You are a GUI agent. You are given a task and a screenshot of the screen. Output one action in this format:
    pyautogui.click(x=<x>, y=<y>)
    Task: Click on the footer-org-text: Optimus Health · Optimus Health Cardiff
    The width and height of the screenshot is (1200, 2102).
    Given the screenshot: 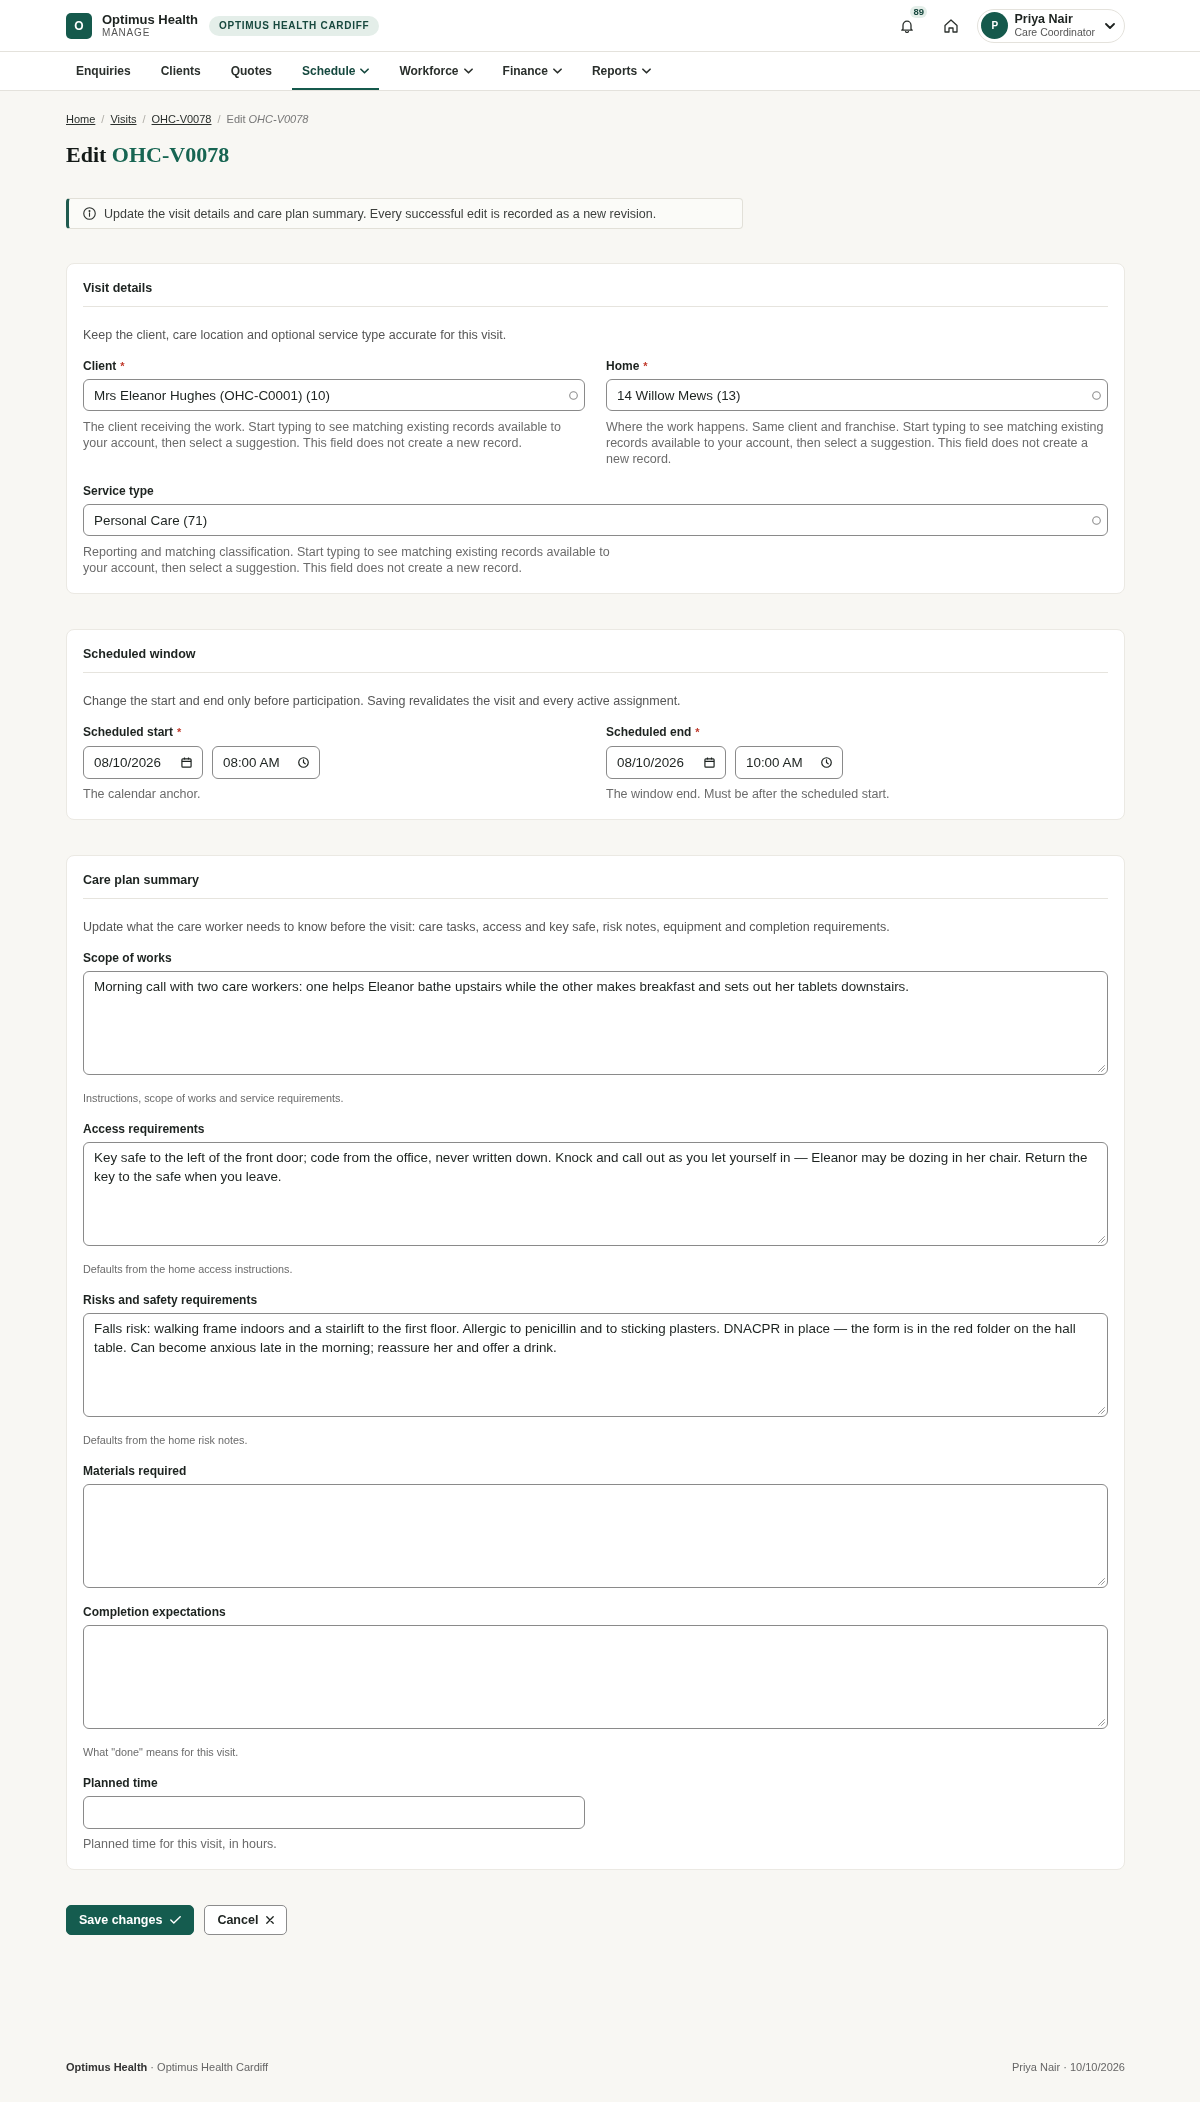 What is the action you would take?
    pyautogui.click(x=167, y=2067)
    